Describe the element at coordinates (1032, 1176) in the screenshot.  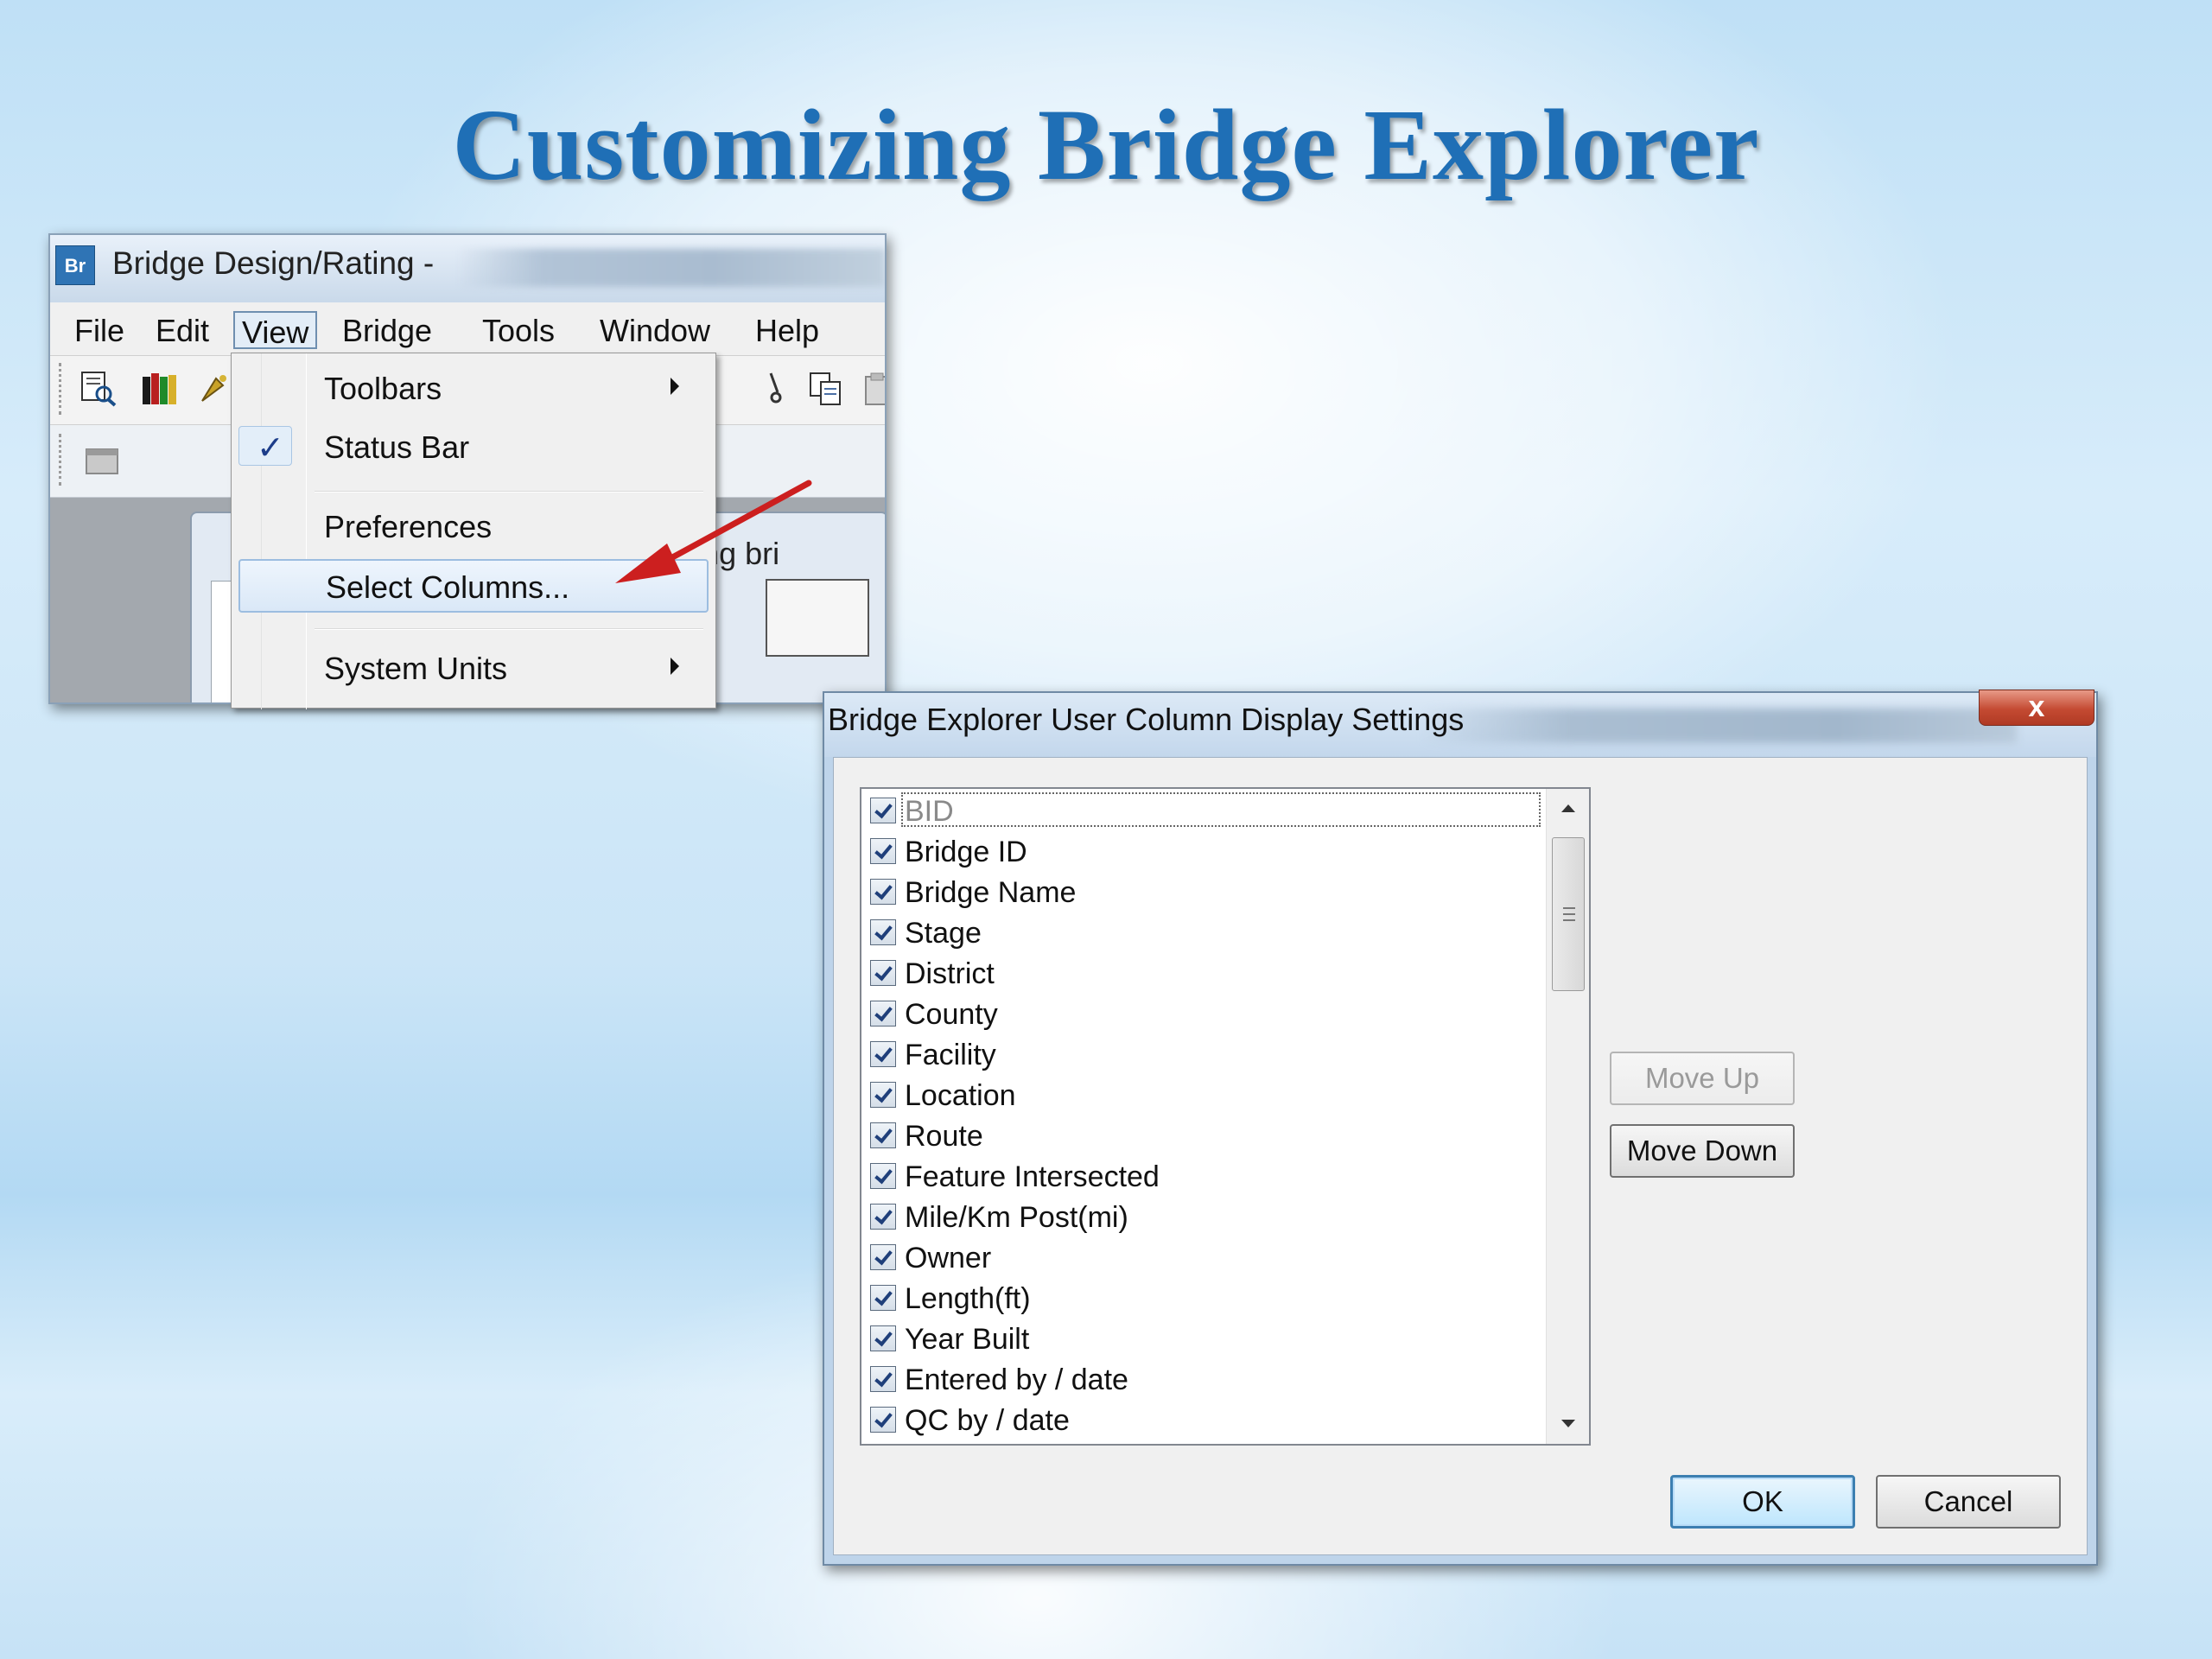
I see `column-label: Feature Intersected` at that location.